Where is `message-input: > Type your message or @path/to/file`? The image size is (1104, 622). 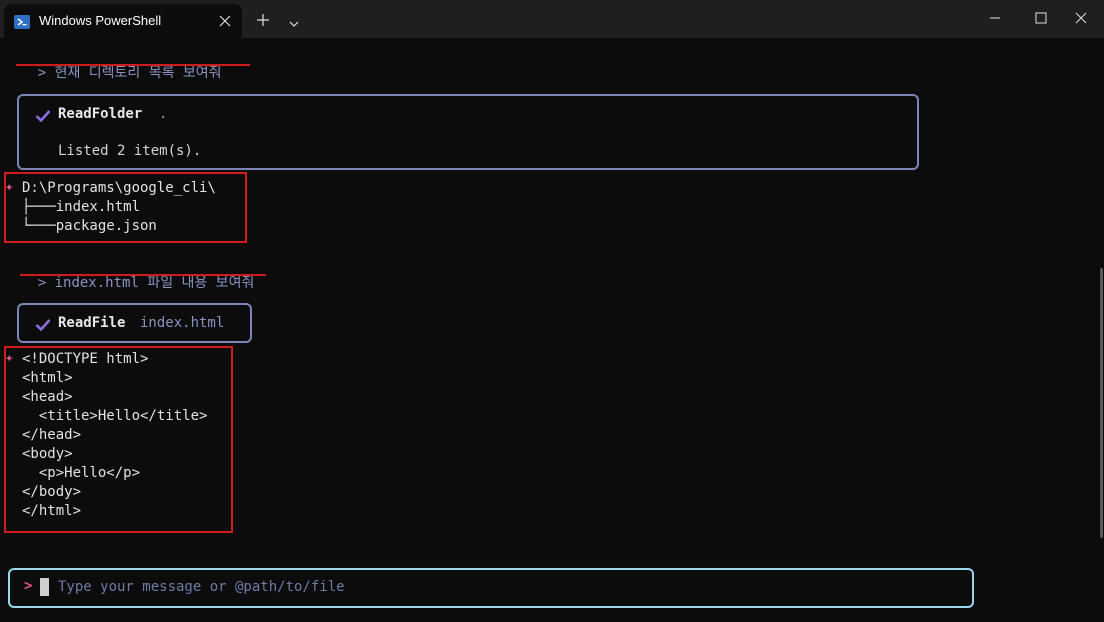 message-input: > Type your message or @path/to/file is located at coordinates (491, 588).